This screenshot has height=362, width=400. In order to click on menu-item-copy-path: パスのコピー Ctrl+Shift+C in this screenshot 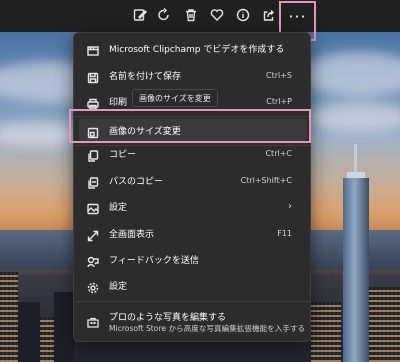, I will do `click(192, 180)`.